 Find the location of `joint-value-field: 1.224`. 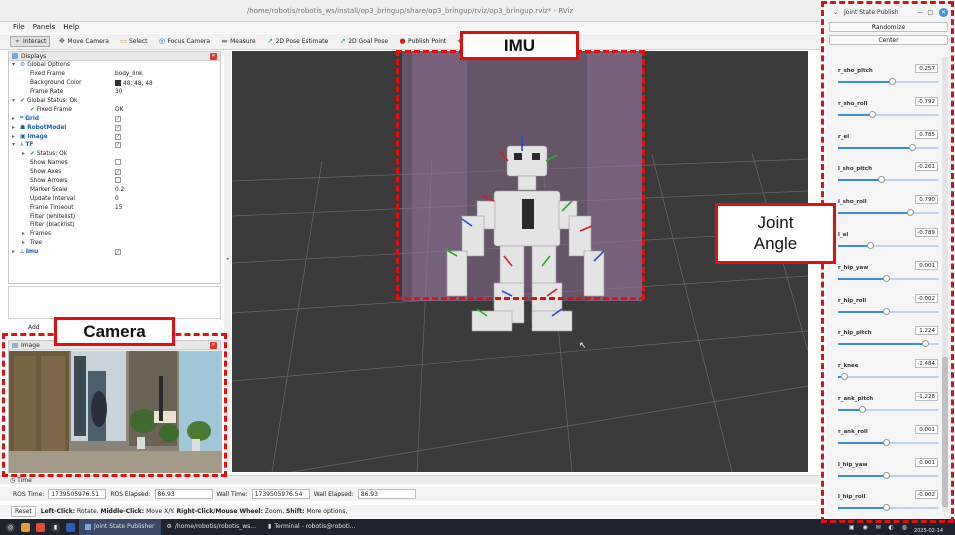

joint-value-field: 1.224 is located at coordinates (926, 331).